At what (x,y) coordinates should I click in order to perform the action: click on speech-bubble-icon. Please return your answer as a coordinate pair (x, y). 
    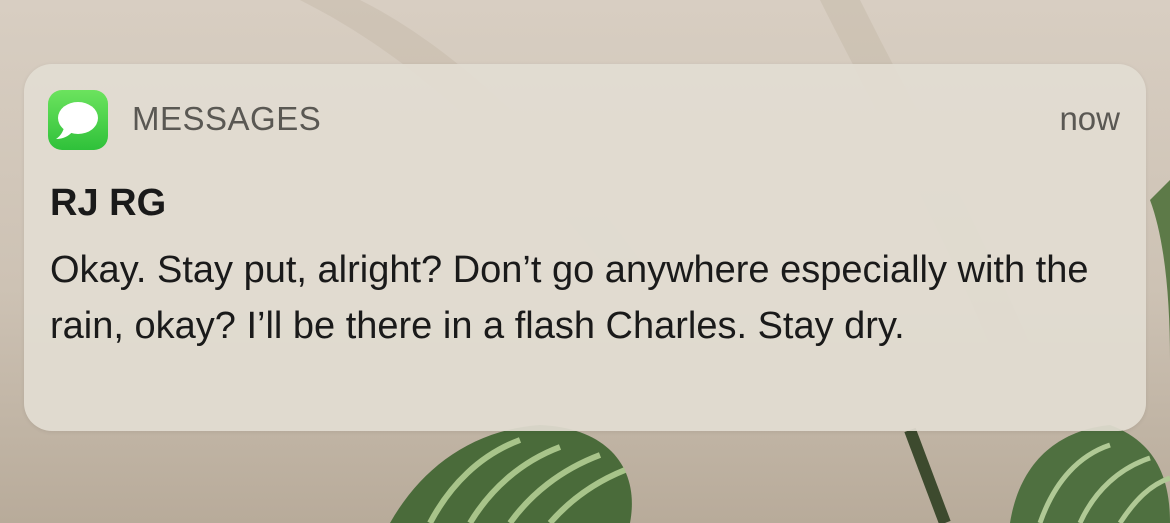
    Looking at the image, I should click on (77, 120).